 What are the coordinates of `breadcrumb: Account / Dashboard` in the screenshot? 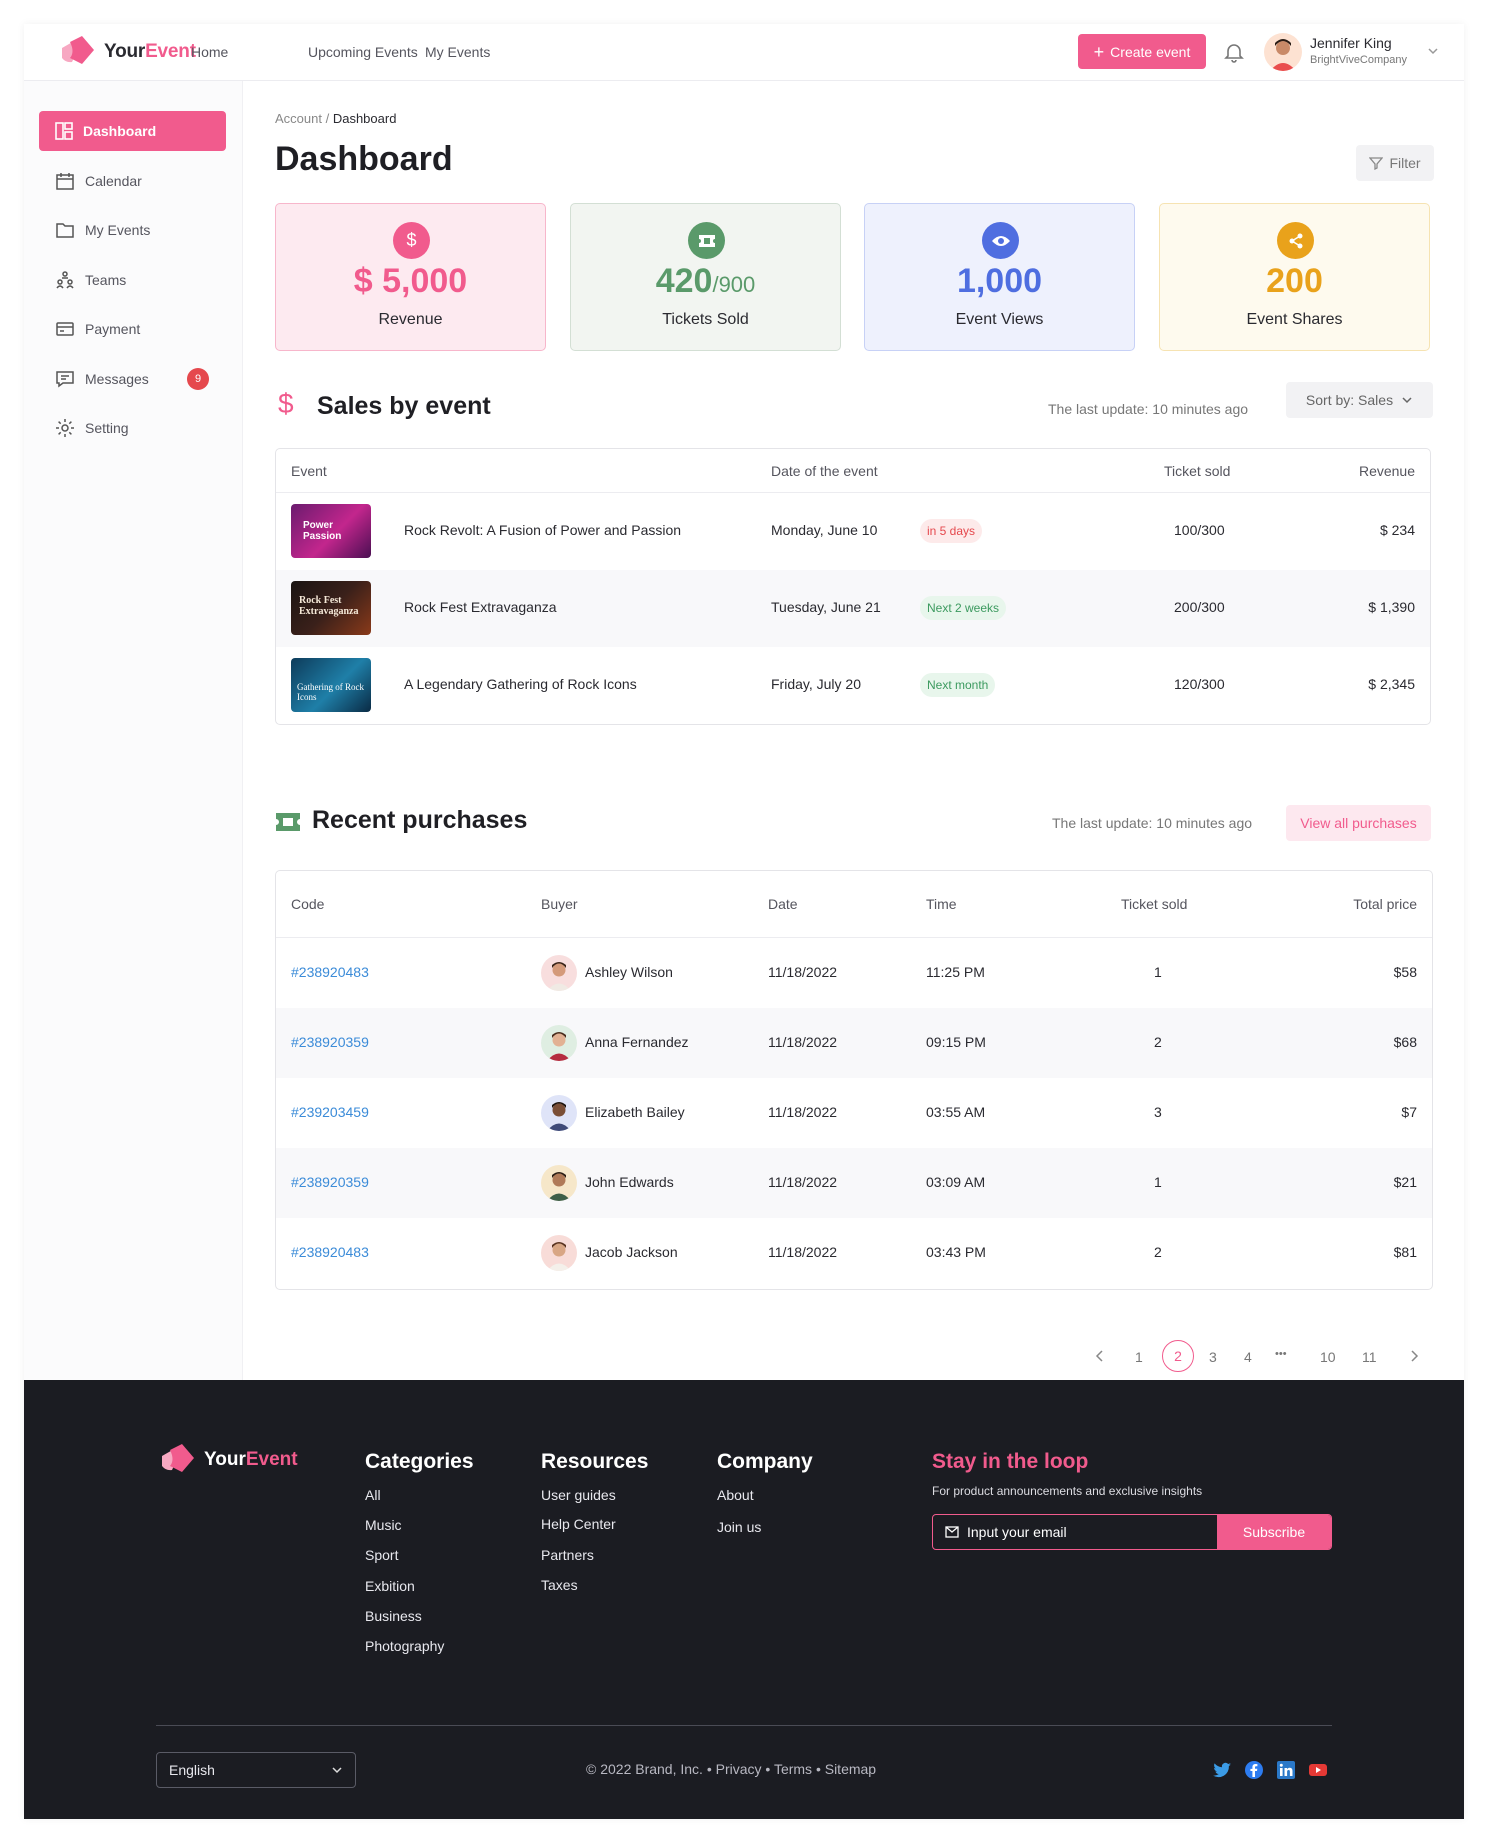 It's located at (335, 118).